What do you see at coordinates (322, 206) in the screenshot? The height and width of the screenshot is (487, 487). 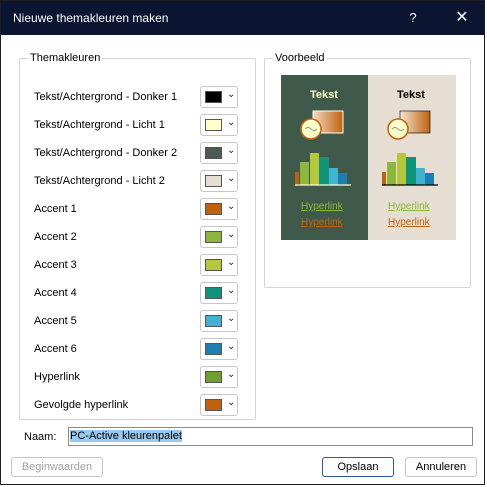 I see `preview-dark-hyperlink: Hyperlink` at bounding box center [322, 206].